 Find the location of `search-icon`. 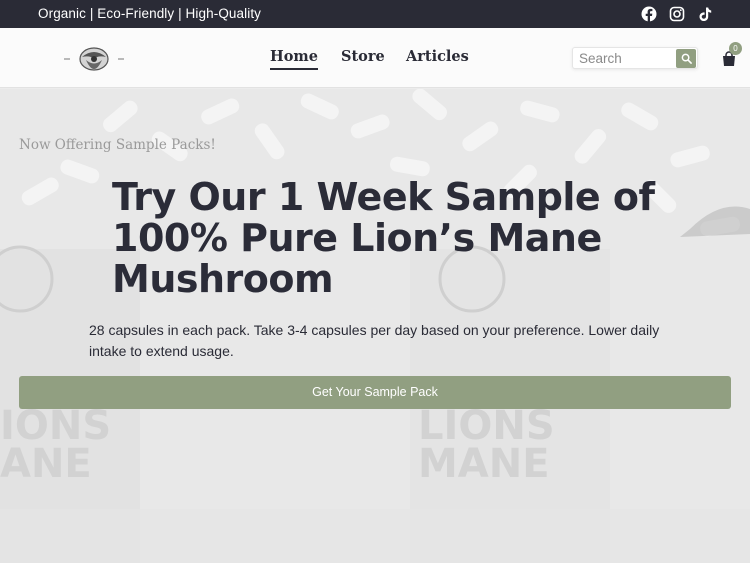

search-icon is located at coordinates (686, 58).